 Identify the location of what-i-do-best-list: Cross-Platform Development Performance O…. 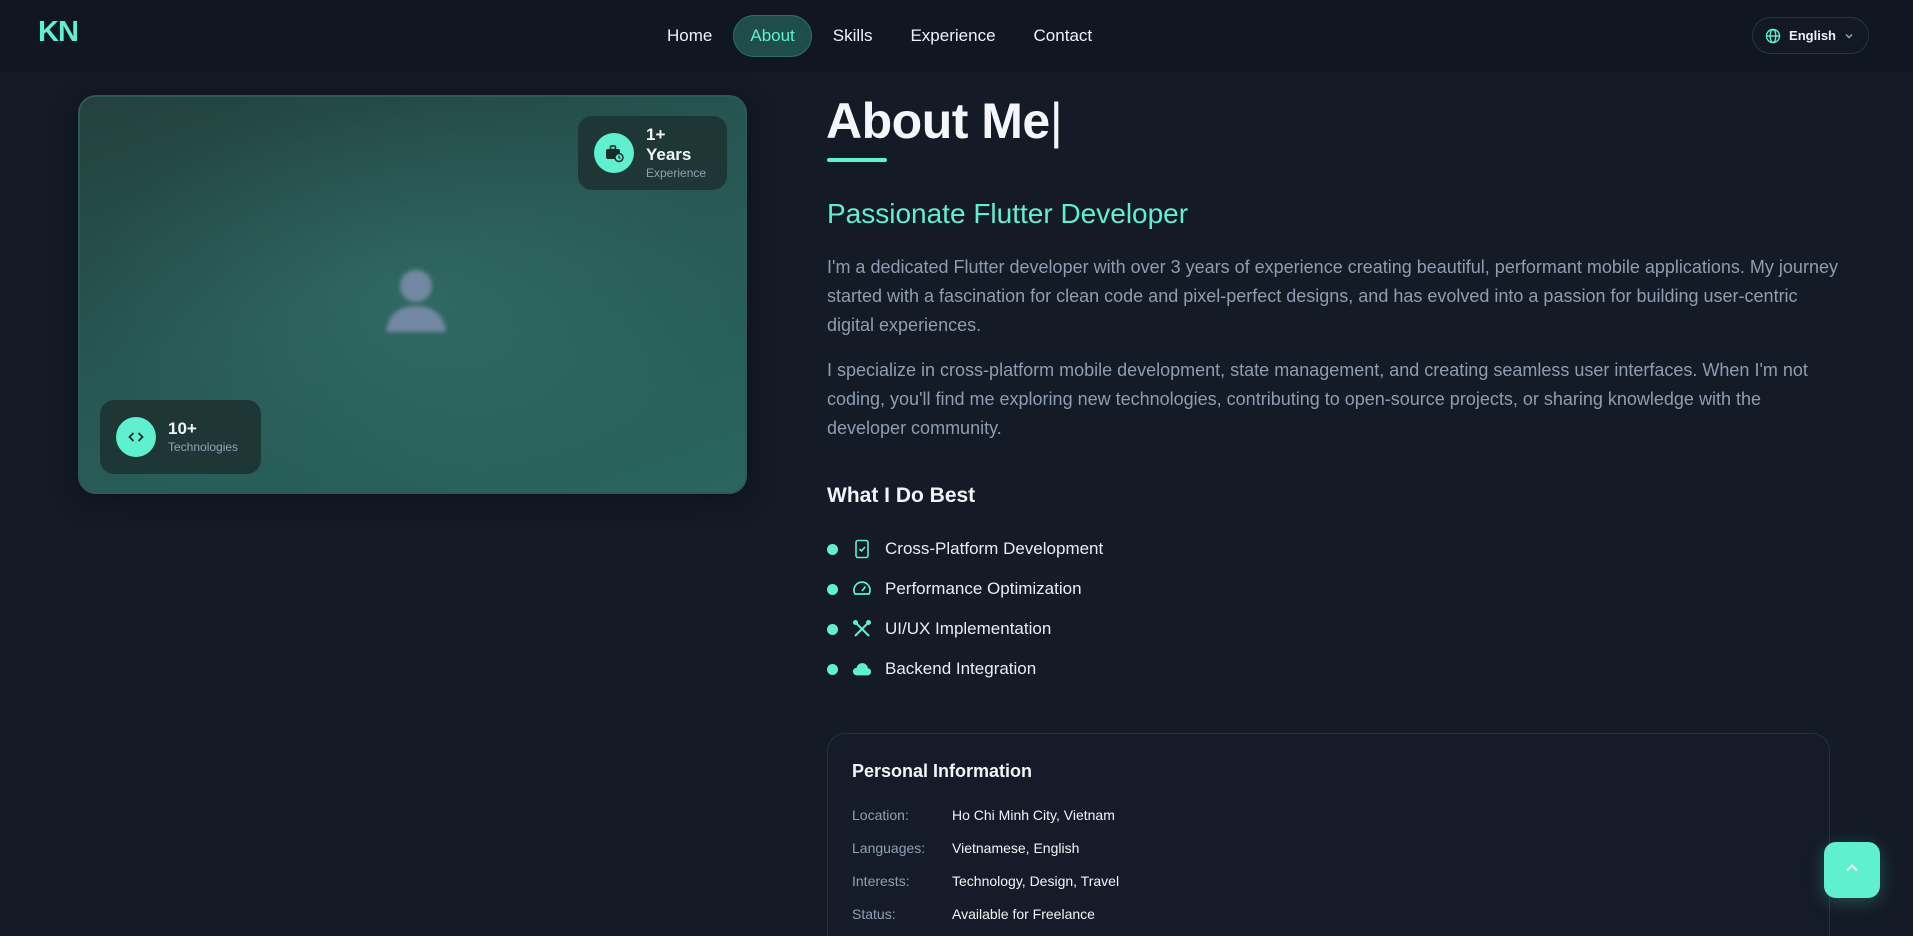
(965, 609).